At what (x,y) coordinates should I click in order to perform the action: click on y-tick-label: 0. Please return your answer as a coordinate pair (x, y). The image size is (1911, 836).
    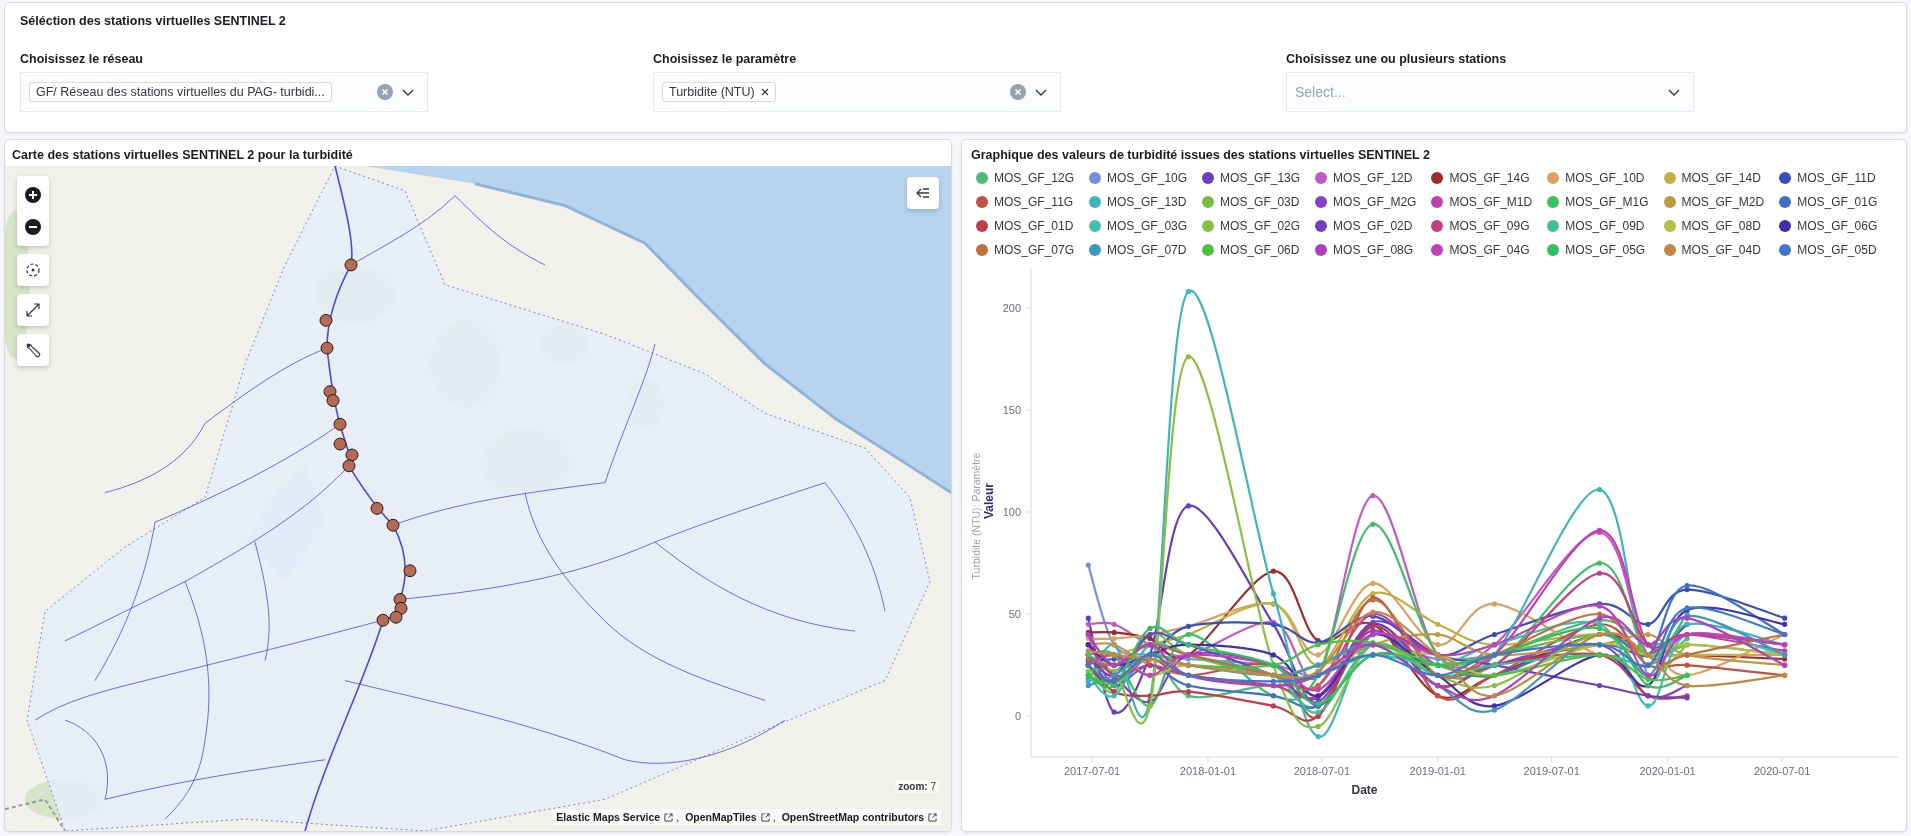
    Looking at the image, I should click on (1017, 716).